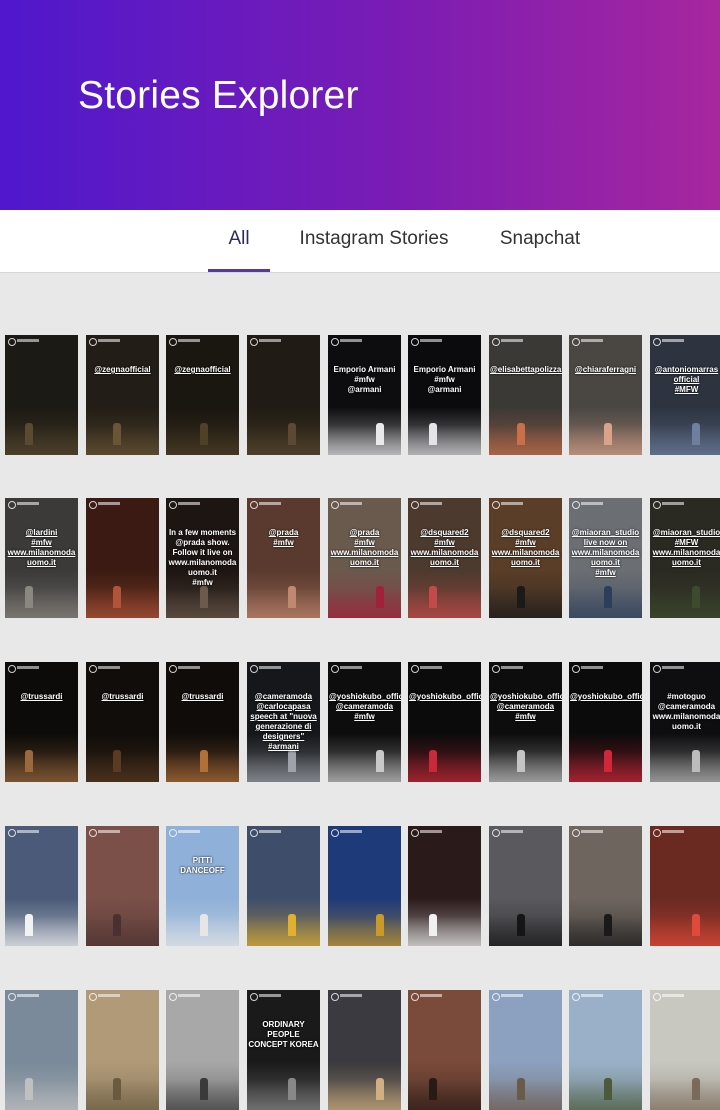 Image resolution: width=720 pixels, height=1110 pixels. I want to click on story-thumbnail: @elisabettapolizzani, so click(525, 395).